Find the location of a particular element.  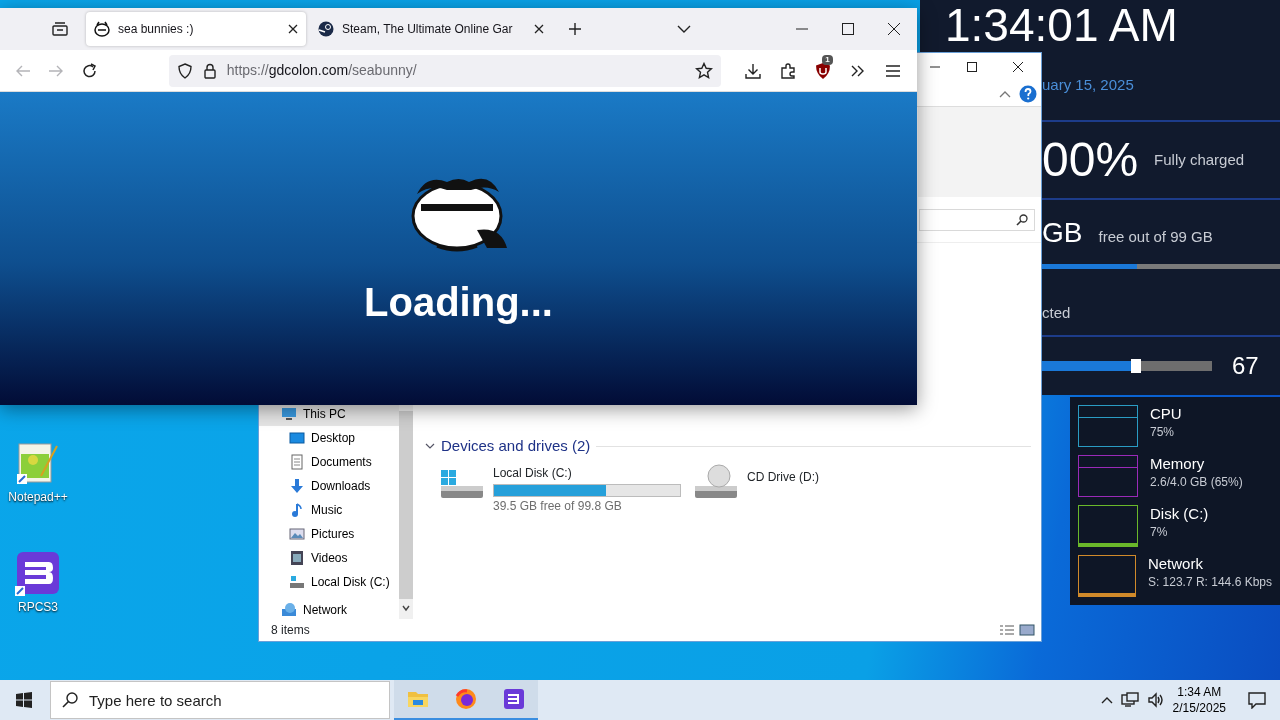

storage-detail: free out of 99 GB is located at coordinates (1155, 237).